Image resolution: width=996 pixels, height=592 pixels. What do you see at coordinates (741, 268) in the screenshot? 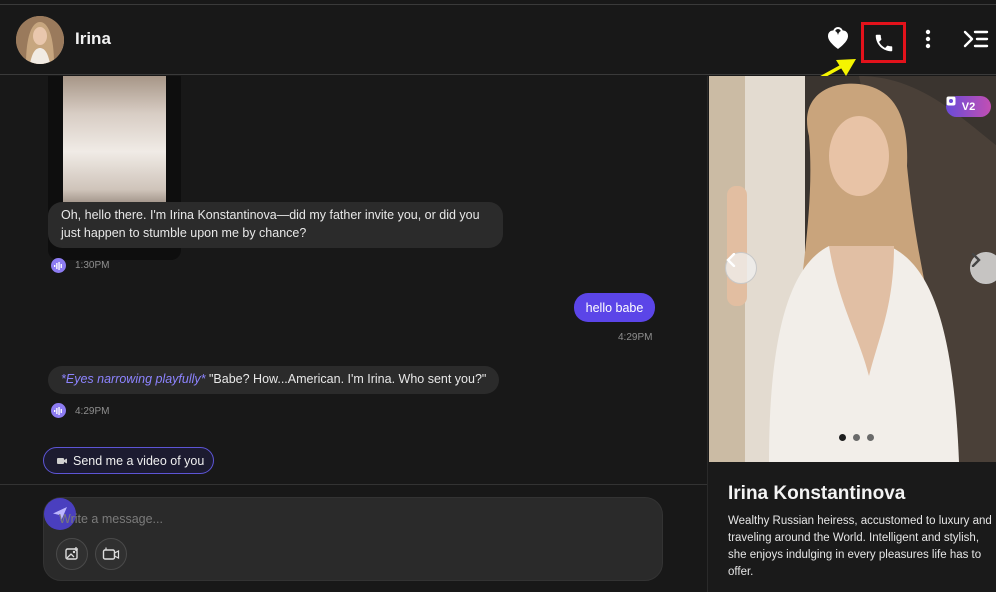
I see `carousel-prev-button` at bounding box center [741, 268].